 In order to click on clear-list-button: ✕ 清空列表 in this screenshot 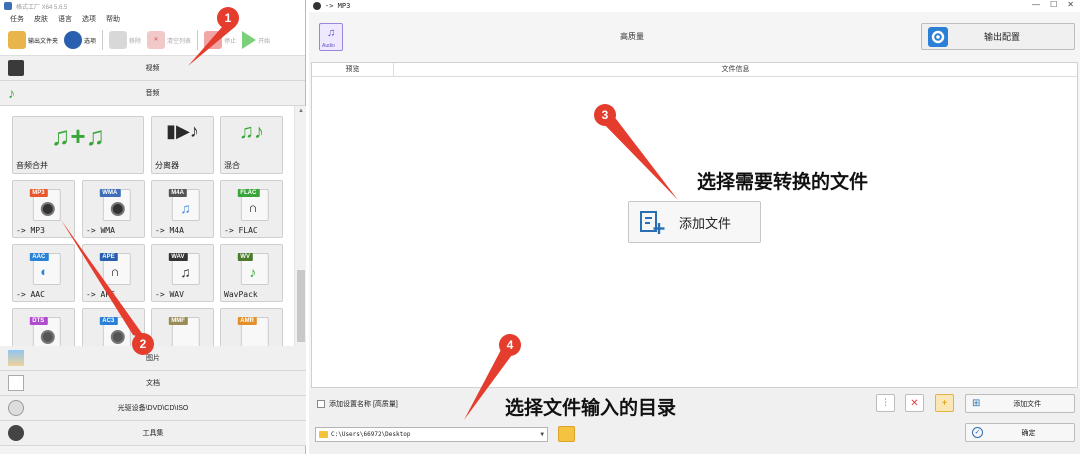, I will do `click(169, 40)`.